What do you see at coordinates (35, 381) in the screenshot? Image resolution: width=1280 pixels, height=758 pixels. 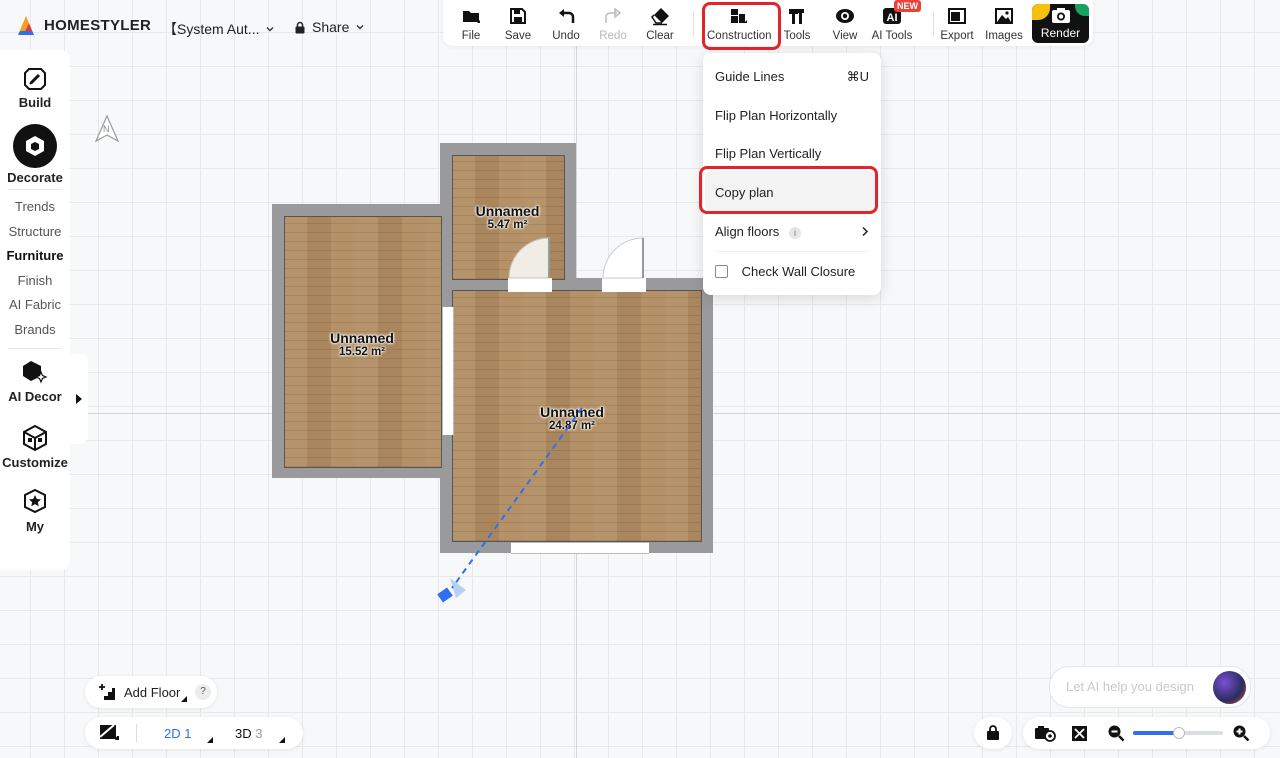 I see `sidebar-item-ai-decor: AI Decor` at bounding box center [35, 381].